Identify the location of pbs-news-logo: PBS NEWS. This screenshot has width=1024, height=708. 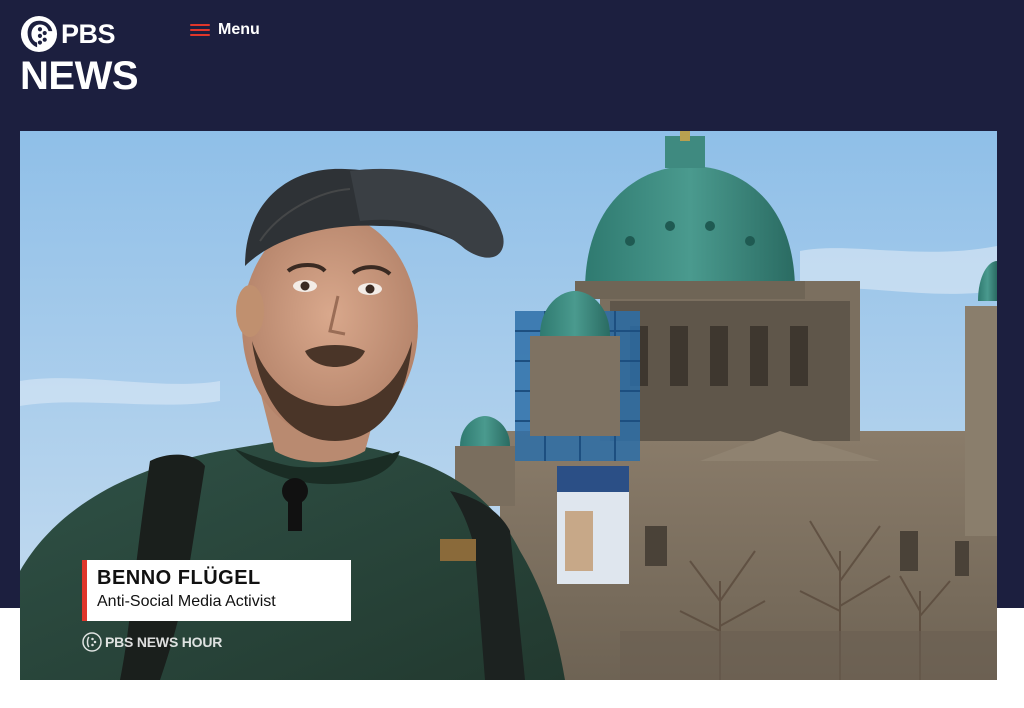
(79, 57).